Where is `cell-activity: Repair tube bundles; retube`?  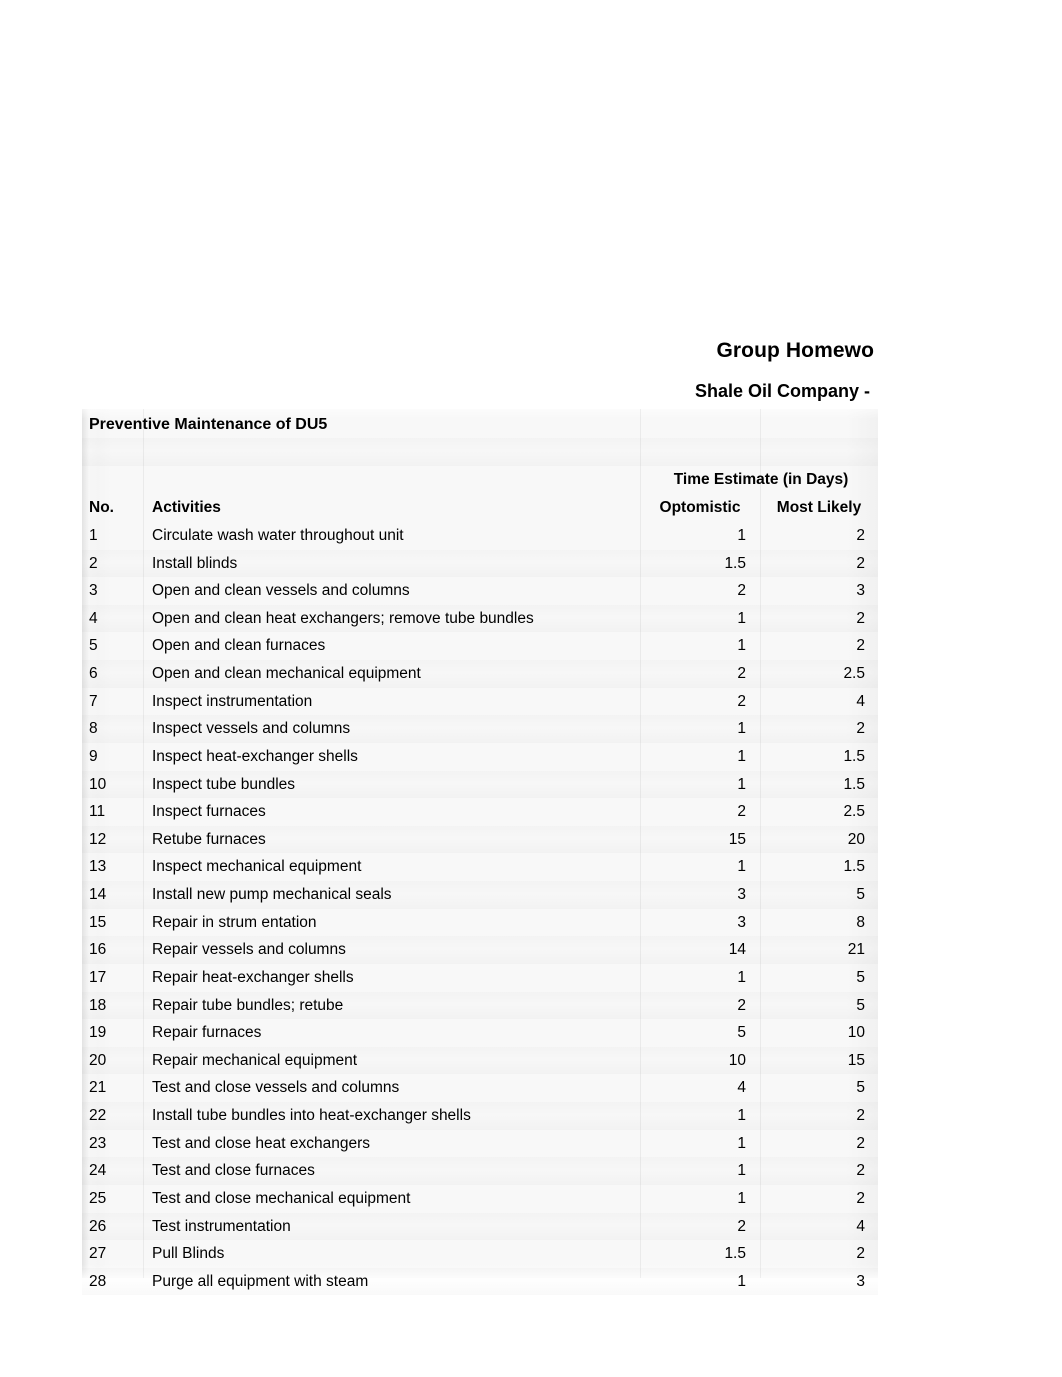
cell-activity: Repair tube bundles; retube is located at coordinates (248, 1005).